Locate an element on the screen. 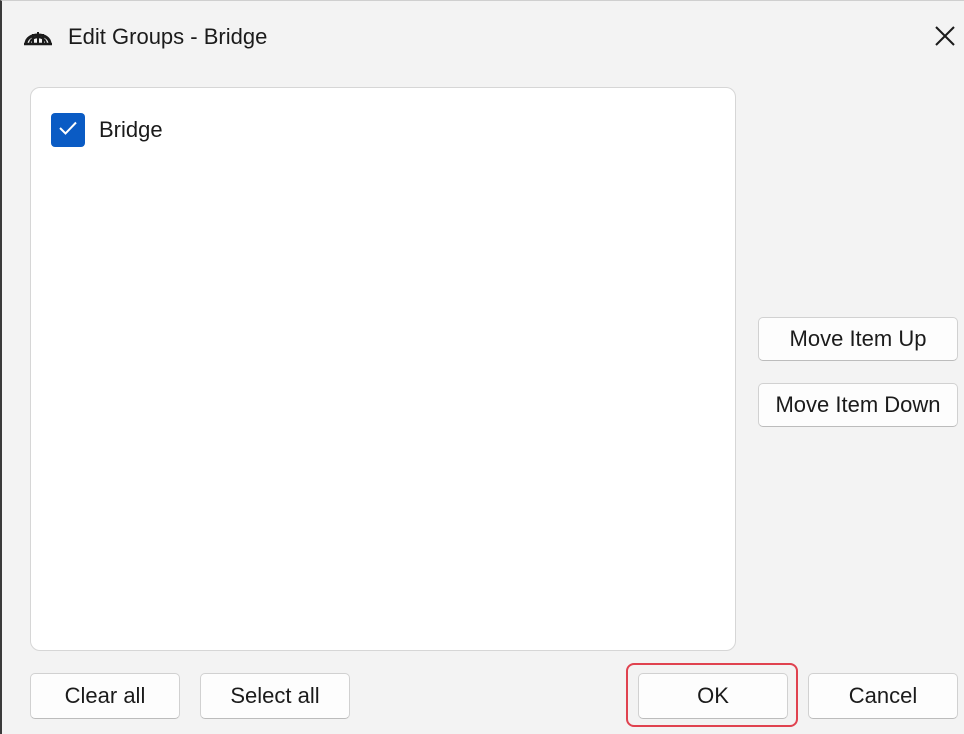 The image size is (964, 734). bridge-arch-icon is located at coordinates (38, 35).